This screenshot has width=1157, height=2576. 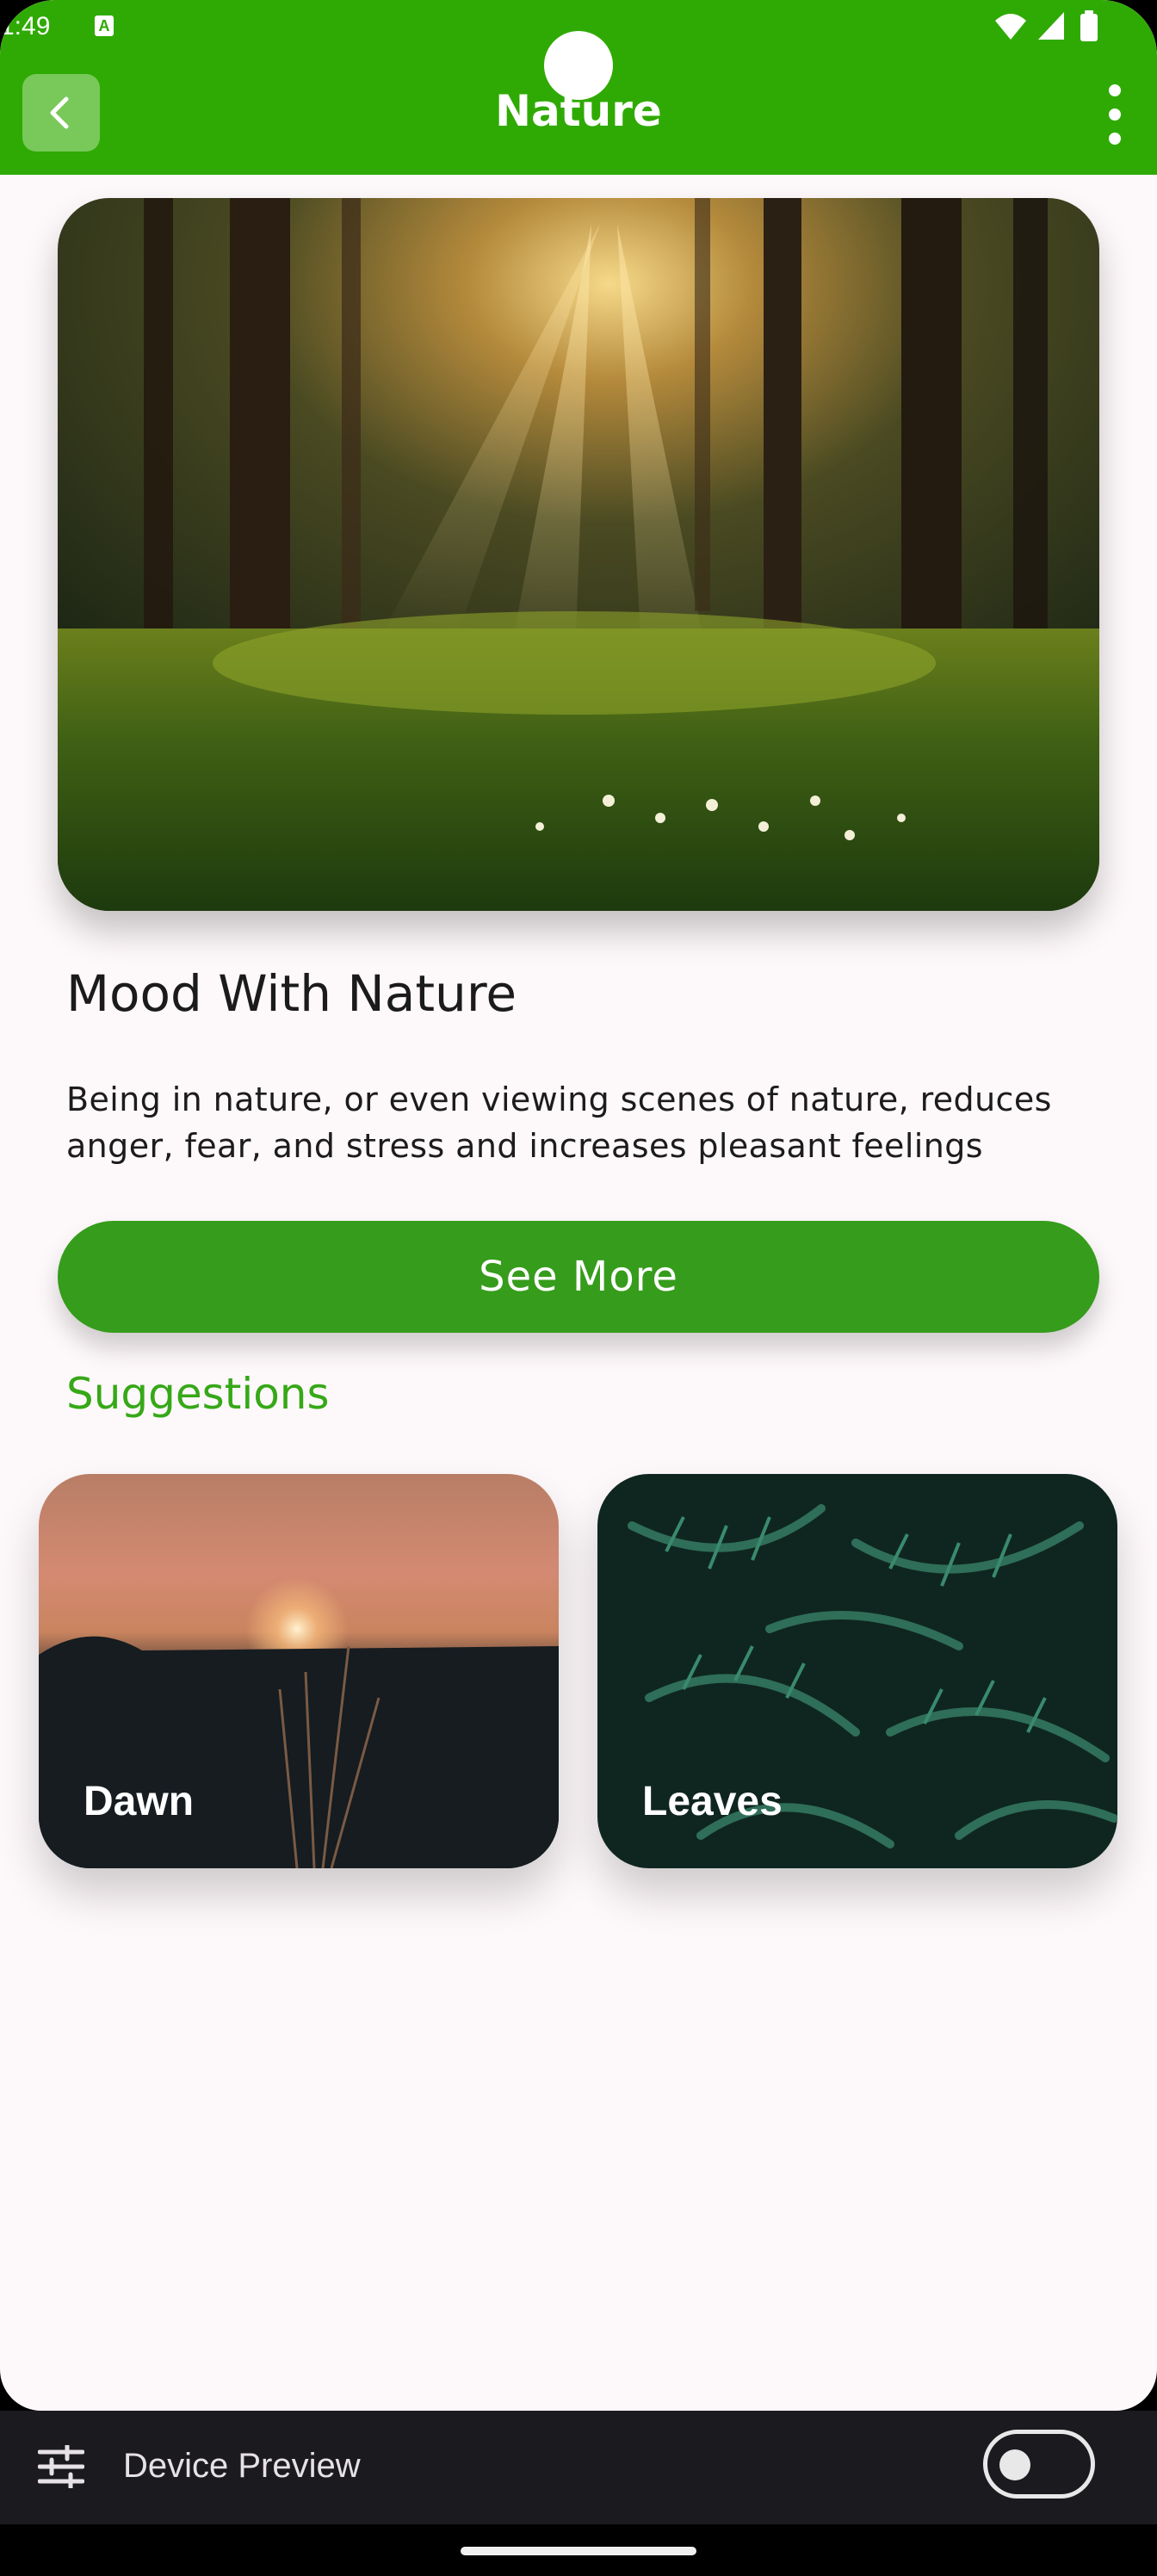 What do you see at coordinates (61, 2467) in the screenshot?
I see `tune-icon` at bounding box center [61, 2467].